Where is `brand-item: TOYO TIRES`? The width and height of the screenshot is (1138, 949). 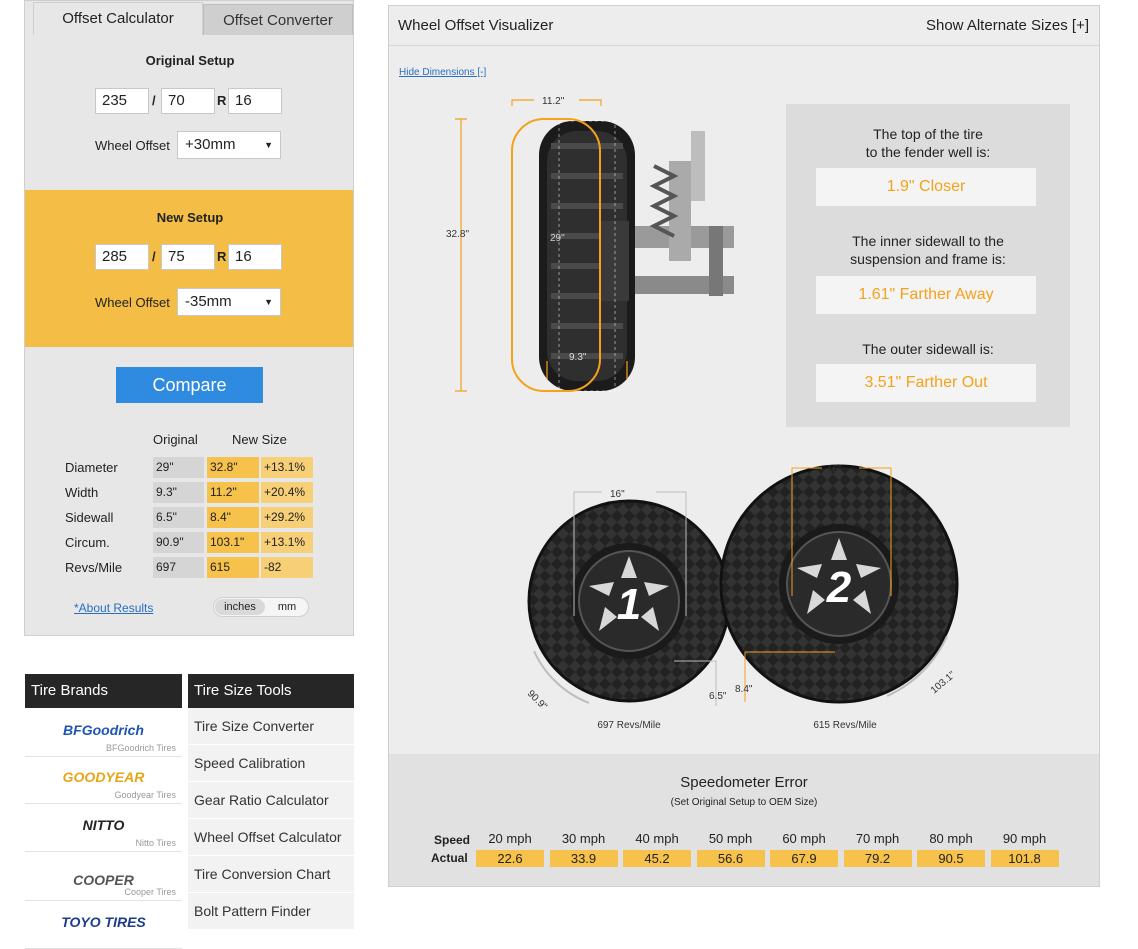 brand-item: TOYO TIRES is located at coordinates (103, 924).